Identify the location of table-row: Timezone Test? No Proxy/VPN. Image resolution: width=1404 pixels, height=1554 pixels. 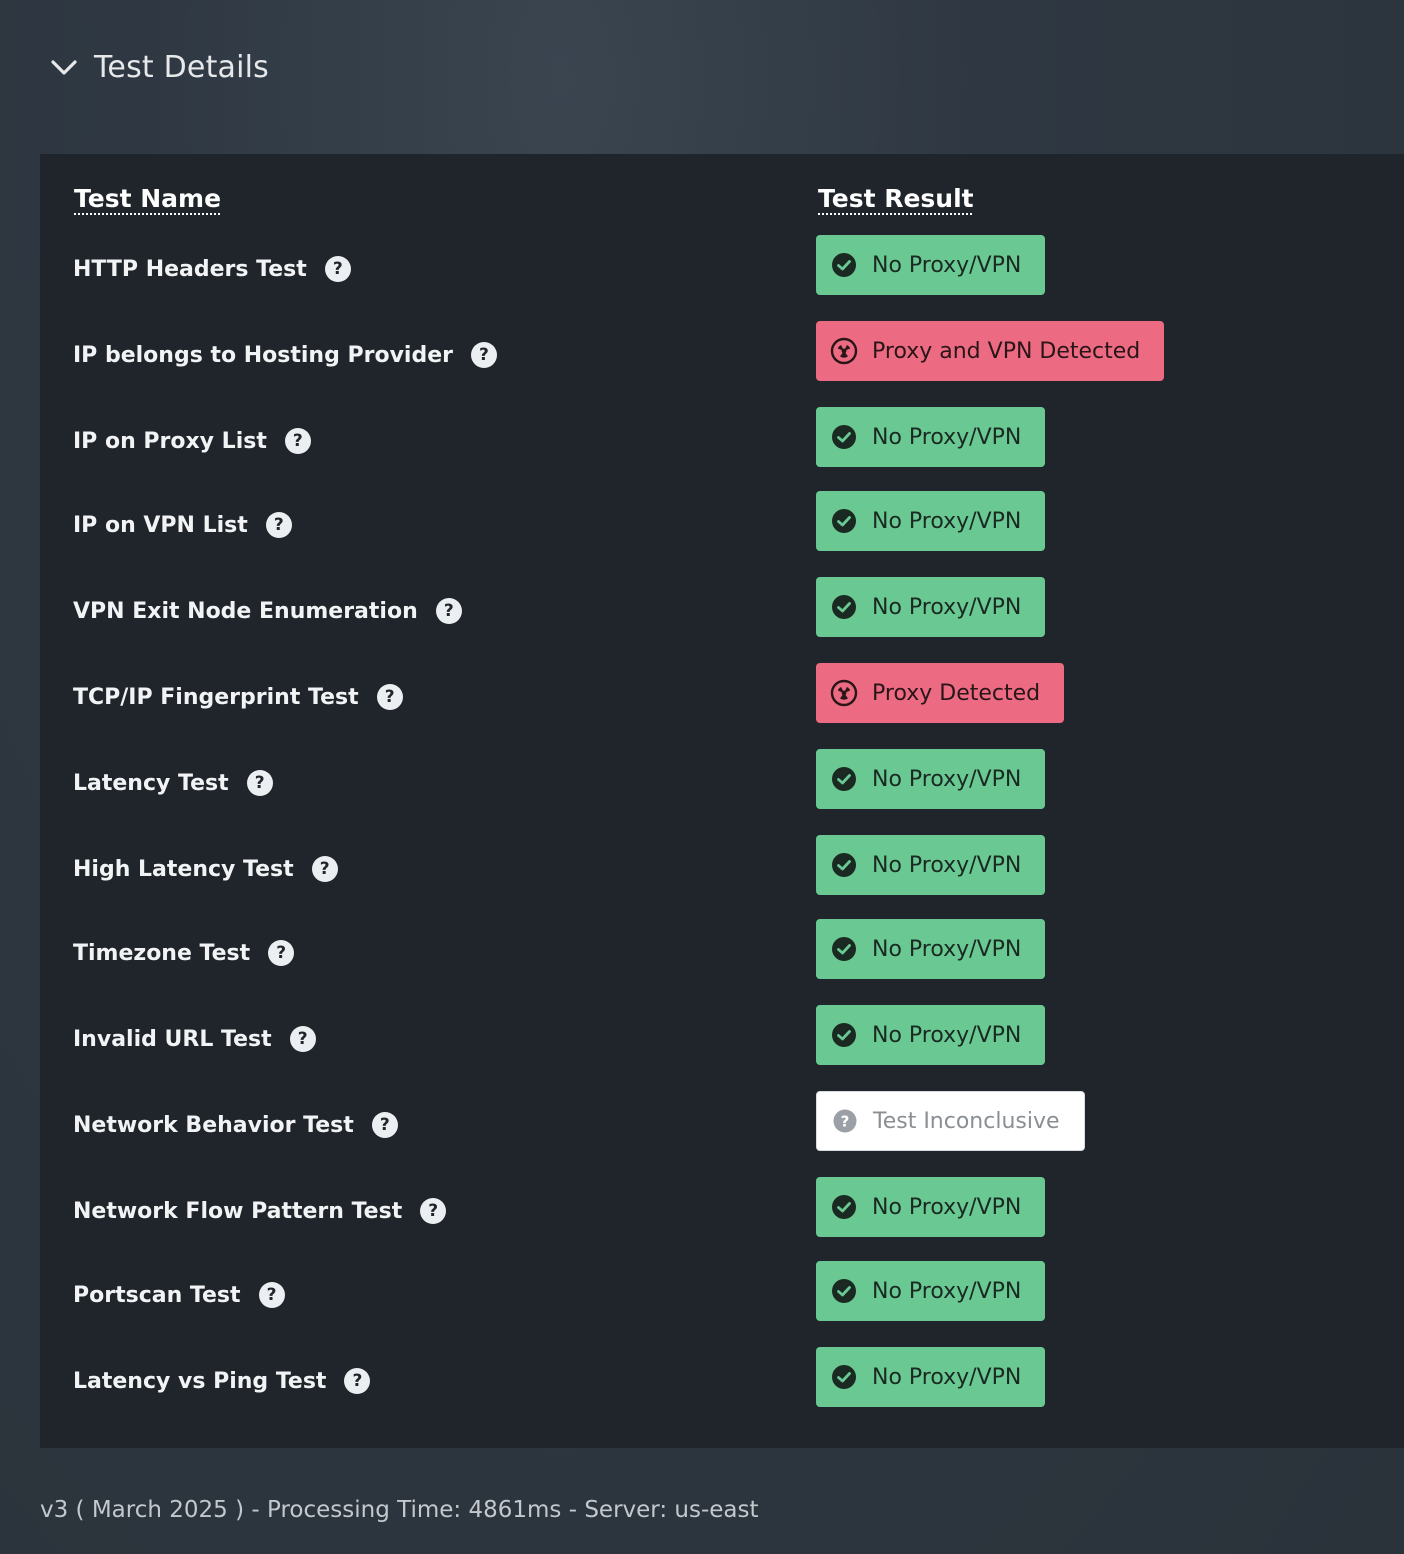
(722, 958).